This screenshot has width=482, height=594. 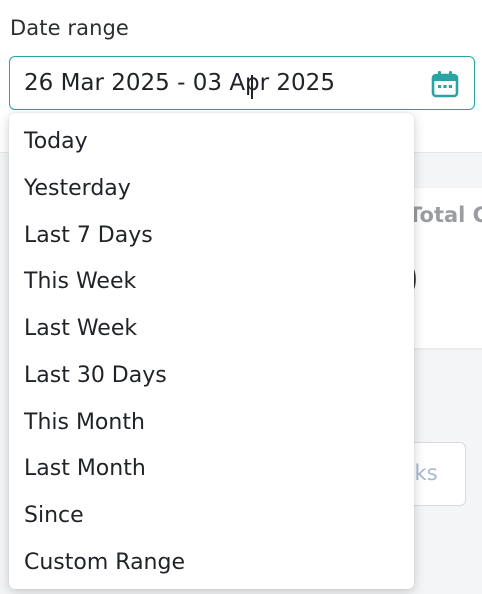 I want to click on menu-item-last-7-days: Last 7 Days, so click(x=88, y=235).